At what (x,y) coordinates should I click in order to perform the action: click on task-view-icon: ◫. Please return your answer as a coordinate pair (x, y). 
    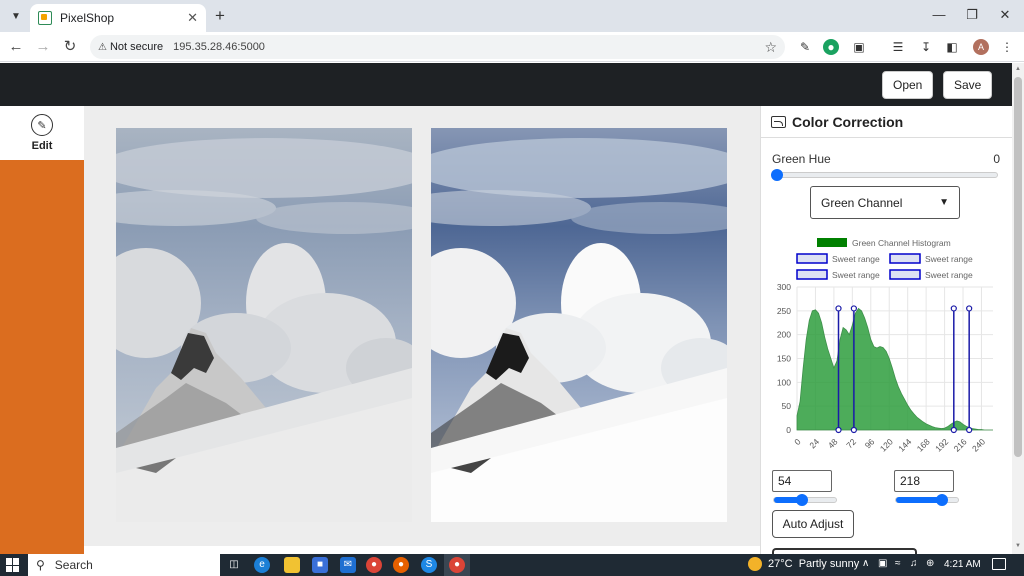
    Looking at the image, I should click on (234, 565).